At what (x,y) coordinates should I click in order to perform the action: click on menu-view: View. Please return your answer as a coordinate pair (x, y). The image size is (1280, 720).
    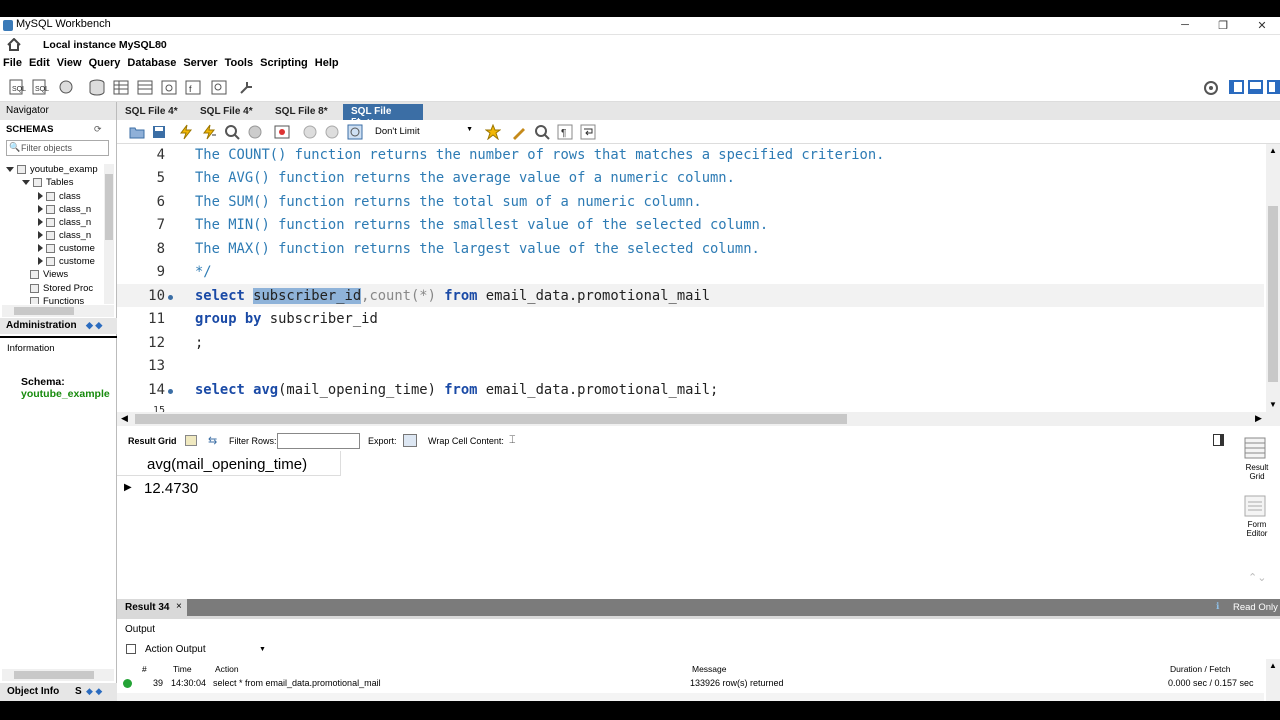
    Looking at the image, I should click on (70, 62).